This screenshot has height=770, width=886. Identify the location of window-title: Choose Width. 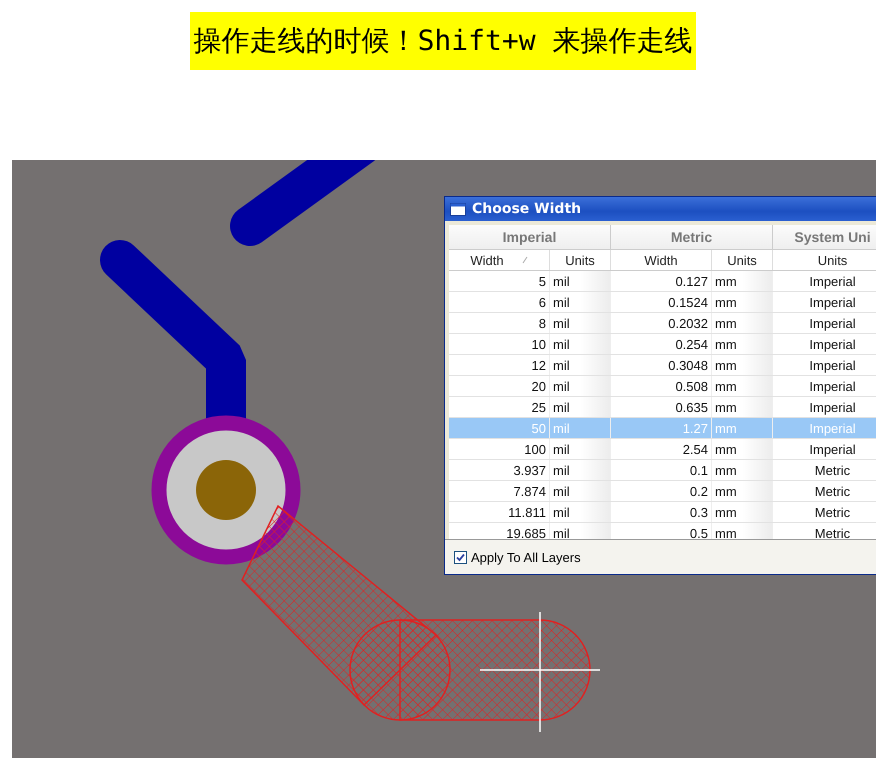
(527, 209).